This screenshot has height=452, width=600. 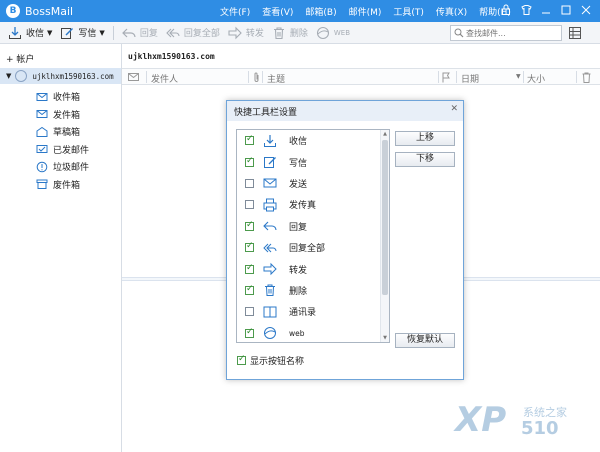 I want to click on receive-label: 收信, so click(x=35, y=34).